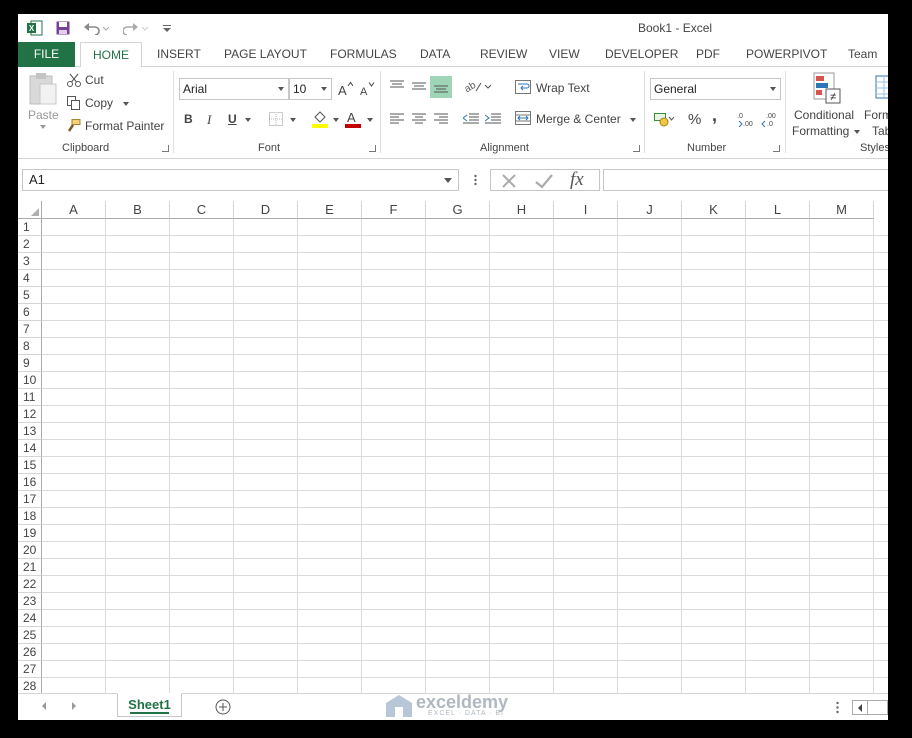 Image resolution: width=912 pixels, height=738 pixels. What do you see at coordinates (837, 707) in the screenshot?
I see `tab-splitter-dots-icon` at bounding box center [837, 707].